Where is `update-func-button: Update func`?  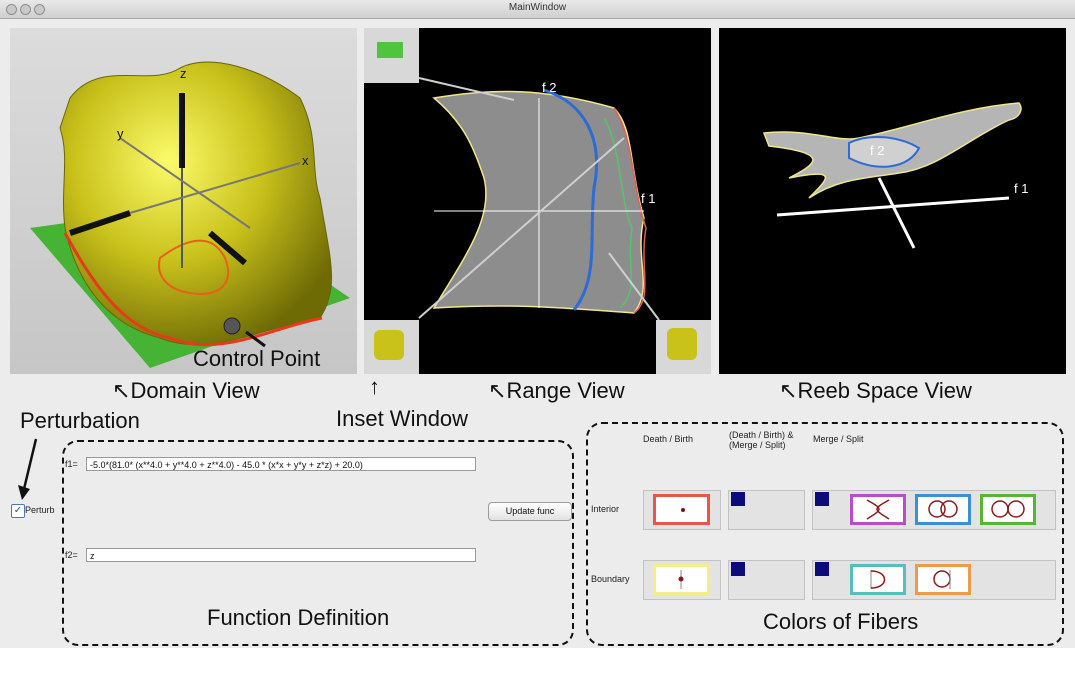 update-func-button: Update func is located at coordinates (530, 511).